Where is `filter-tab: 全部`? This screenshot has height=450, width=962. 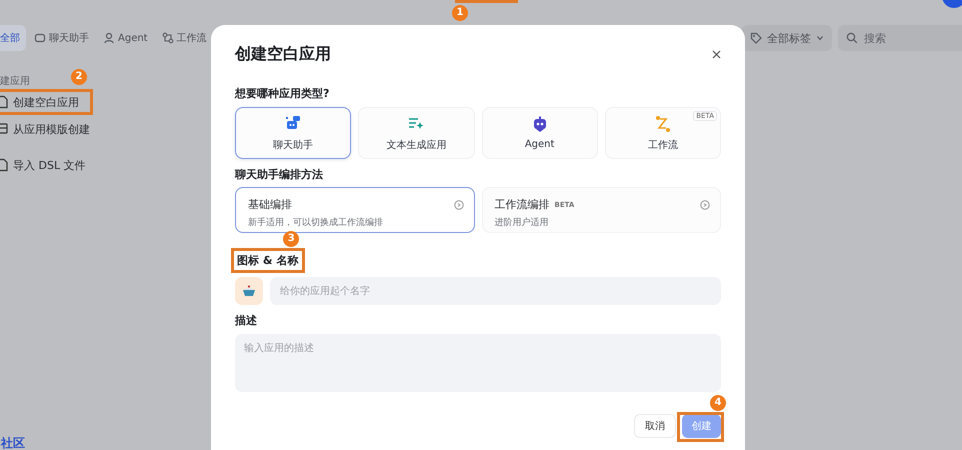
filter-tab: 全部 is located at coordinates (13, 38).